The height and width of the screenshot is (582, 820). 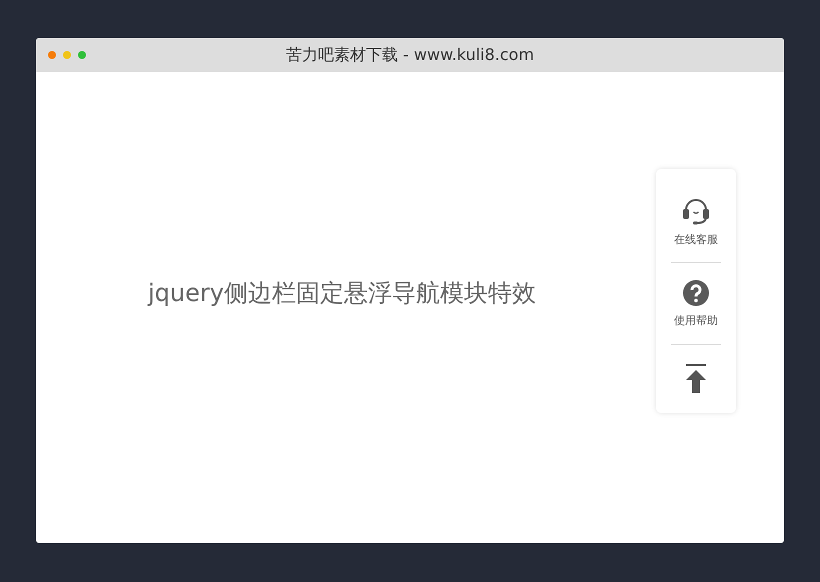 What do you see at coordinates (696, 320) in the screenshot?
I see `sidebar-label: 使用帮助` at bounding box center [696, 320].